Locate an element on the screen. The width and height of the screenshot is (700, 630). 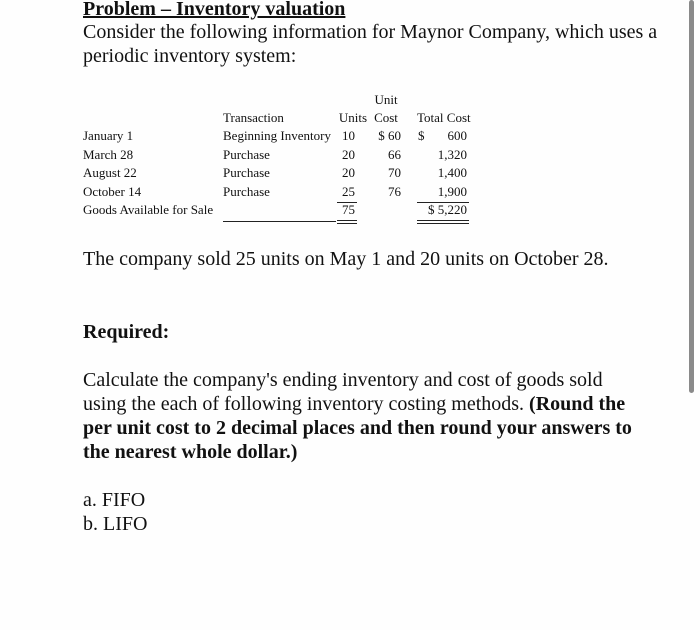
label-underline is located at coordinates (279, 221).